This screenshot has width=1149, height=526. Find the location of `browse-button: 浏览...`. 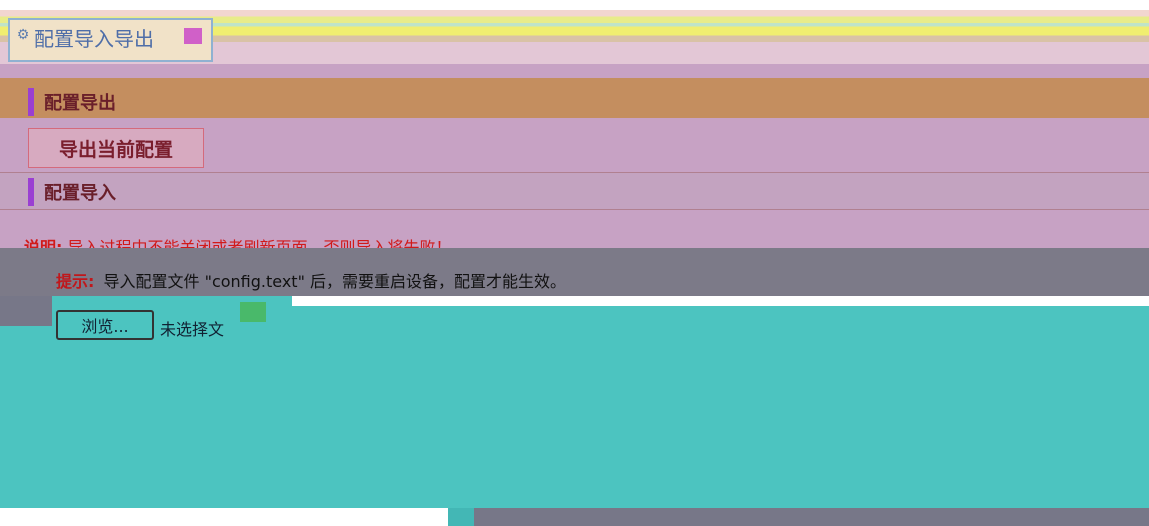

browse-button: 浏览... is located at coordinates (105, 325).